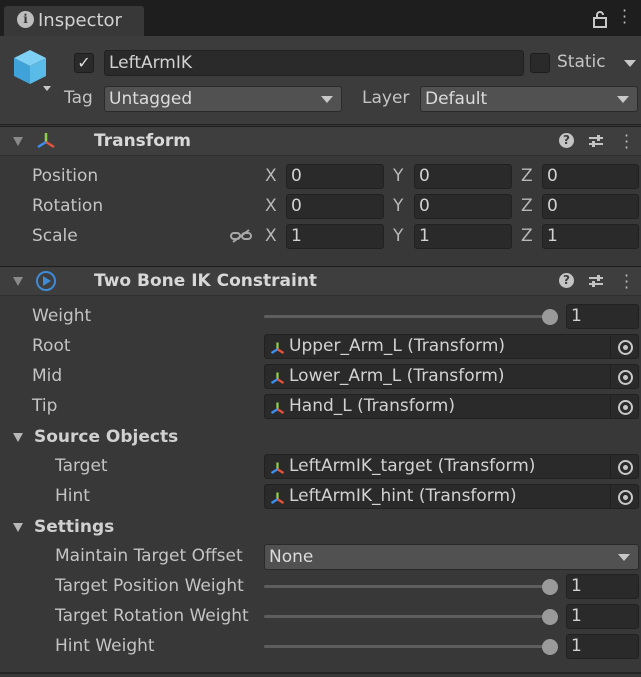  What do you see at coordinates (602, 646) in the screenshot?
I see `hint-weight-field: 1` at bounding box center [602, 646].